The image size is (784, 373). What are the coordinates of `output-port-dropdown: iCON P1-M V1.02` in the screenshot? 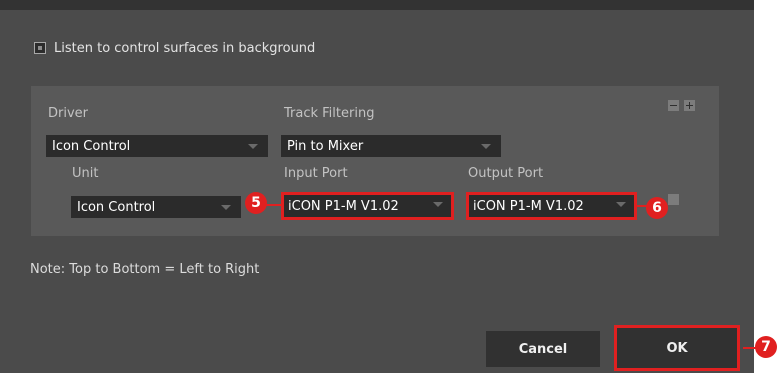 It's located at (551, 206).